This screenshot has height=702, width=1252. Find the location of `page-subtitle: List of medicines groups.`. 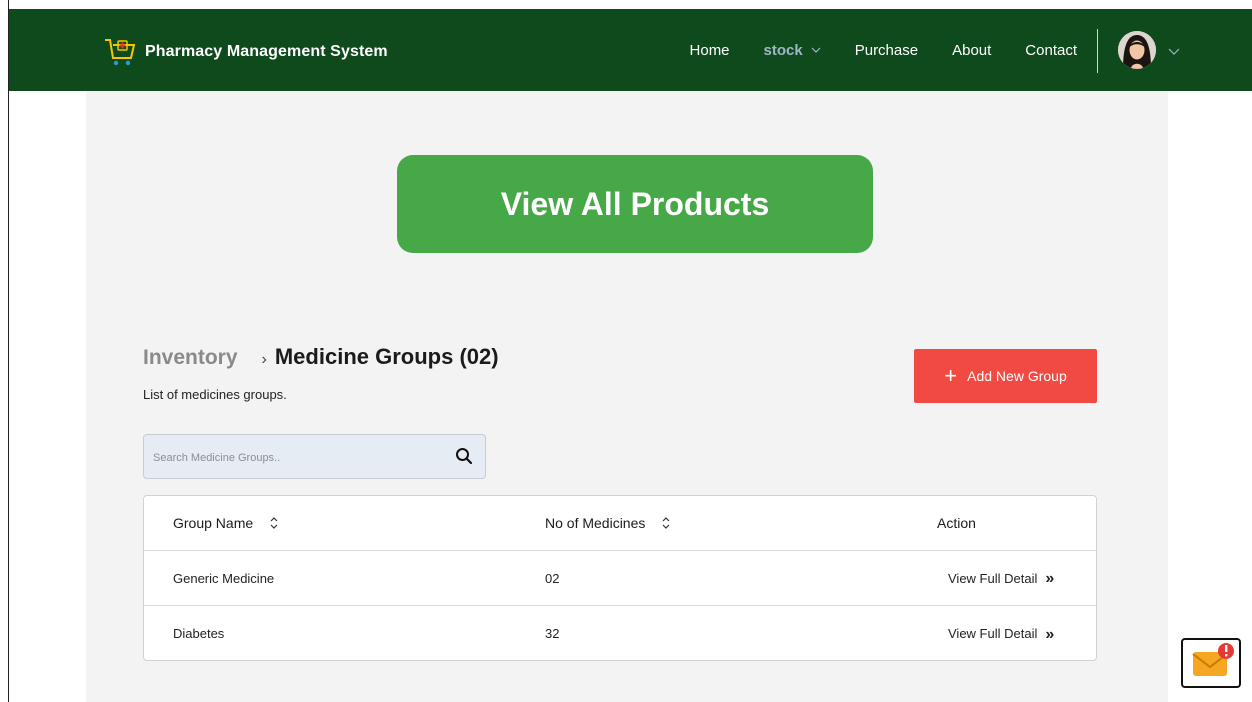

page-subtitle: List of medicines groups. is located at coordinates (215, 394).